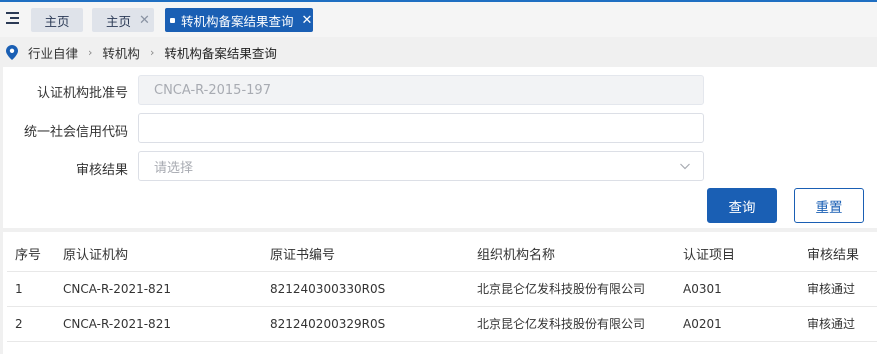 The height and width of the screenshot is (354, 877). What do you see at coordinates (121, 52) in the screenshot?
I see `breadcrumb-item-transfer: 转机构` at bounding box center [121, 52].